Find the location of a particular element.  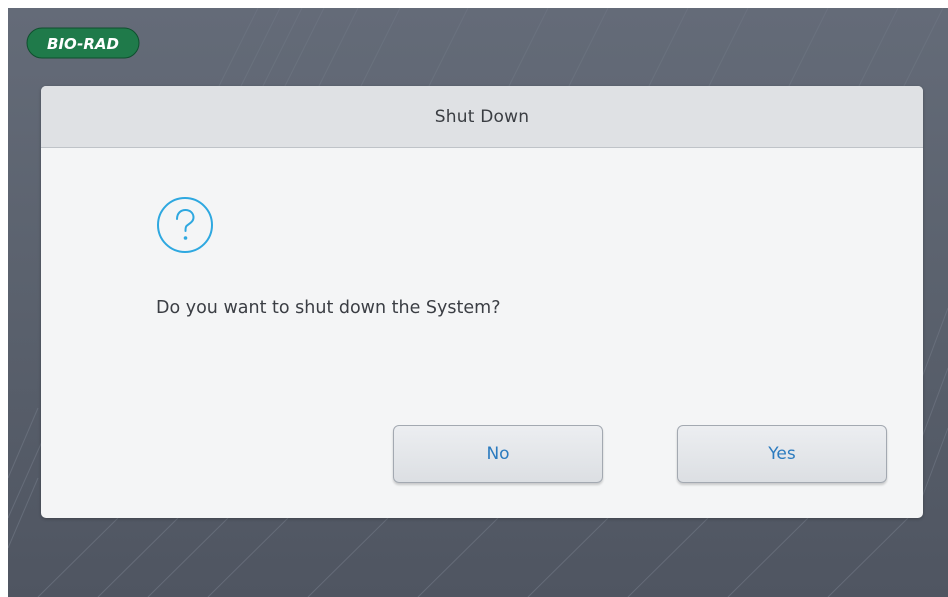

yes-button-label: Yes is located at coordinates (782, 454).